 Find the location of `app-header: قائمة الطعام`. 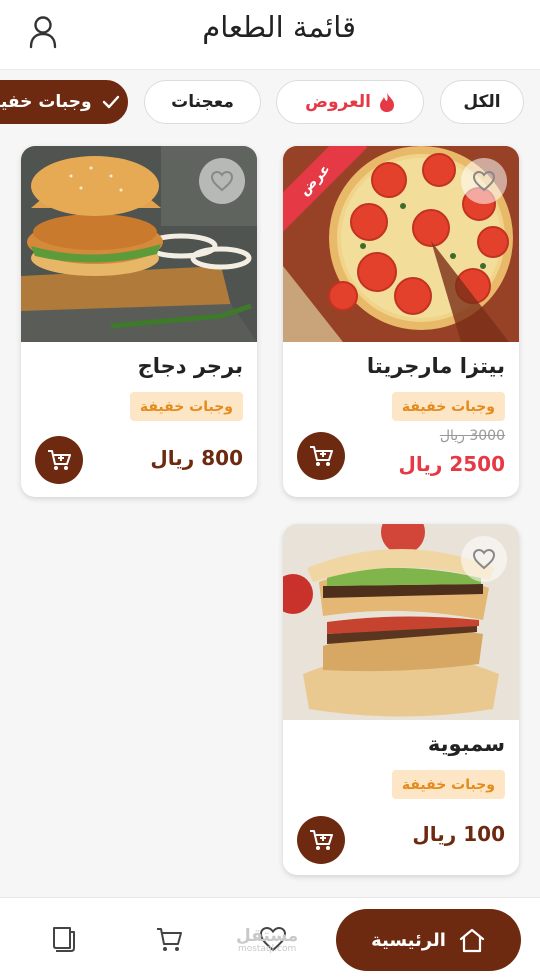

app-header: قائمة الطعام is located at coordinates (270, 35).